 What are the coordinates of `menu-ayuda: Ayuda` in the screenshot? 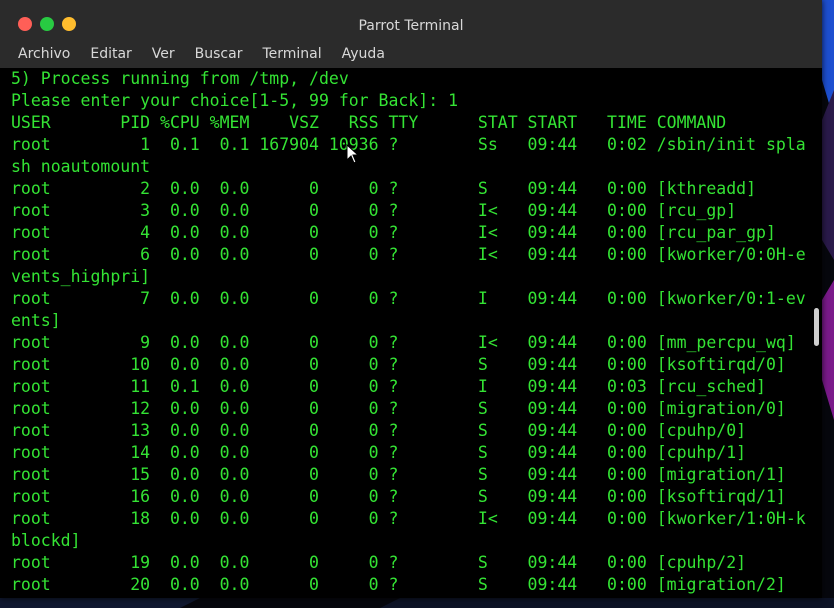 It's located at (363, 54).